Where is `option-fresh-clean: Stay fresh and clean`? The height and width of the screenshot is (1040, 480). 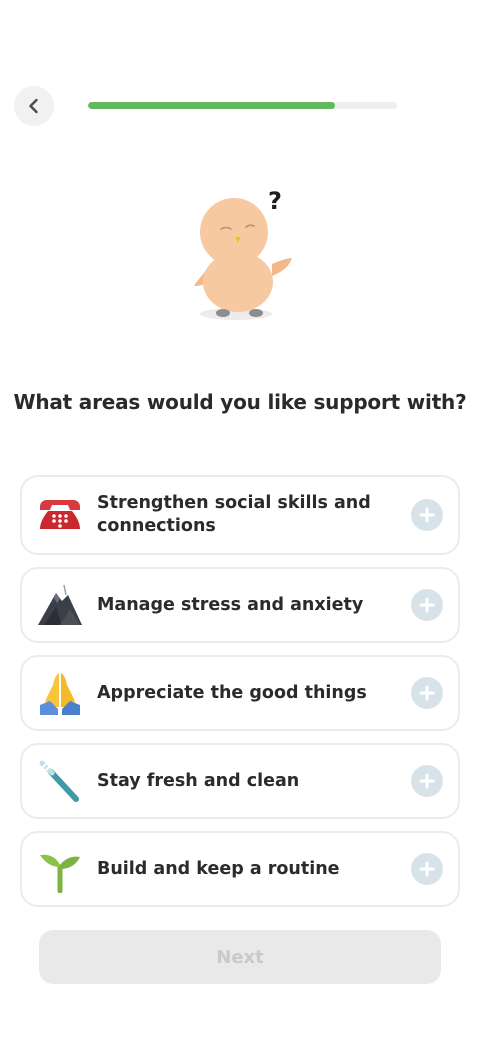 option-fresh-clean: Stay fresh and clean is located at coordinates (240, 781).